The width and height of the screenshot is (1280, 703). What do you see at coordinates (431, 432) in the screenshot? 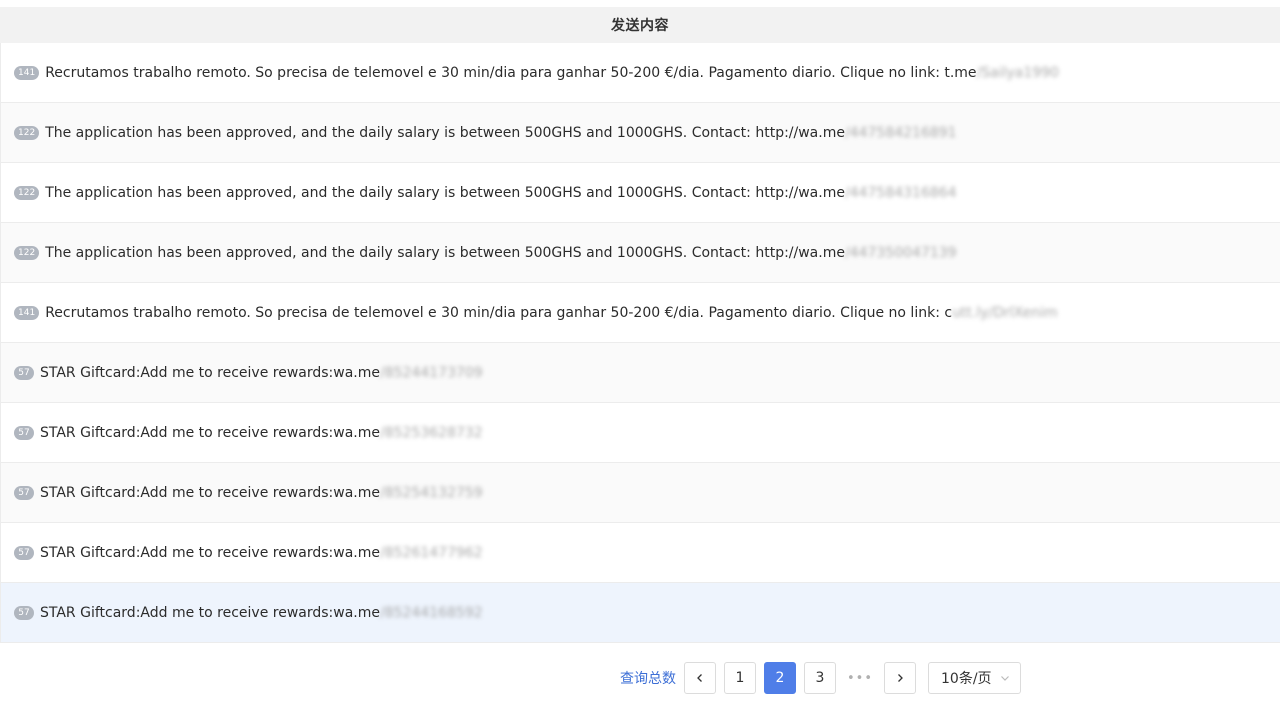
I see `masked-contact: /85253628732` at bounding box center [431, 432].